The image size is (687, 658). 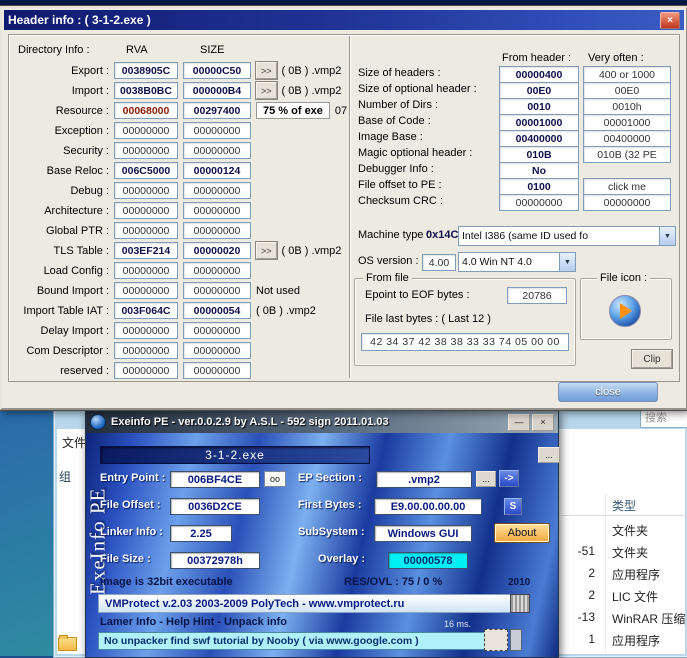 I want to click on rva-field: 006C5000, so click(x=146, y=170).